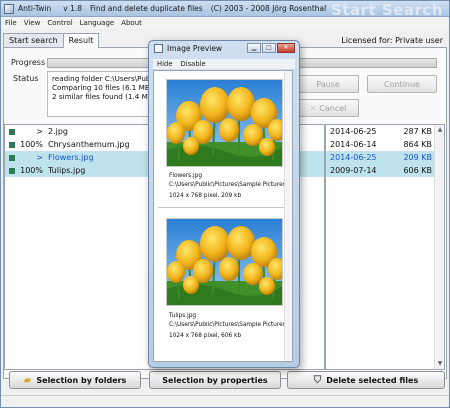  Describe the element at coordinates (224, 64) in the screenshot. I see `preview-menu: Hide Disable` at that location.